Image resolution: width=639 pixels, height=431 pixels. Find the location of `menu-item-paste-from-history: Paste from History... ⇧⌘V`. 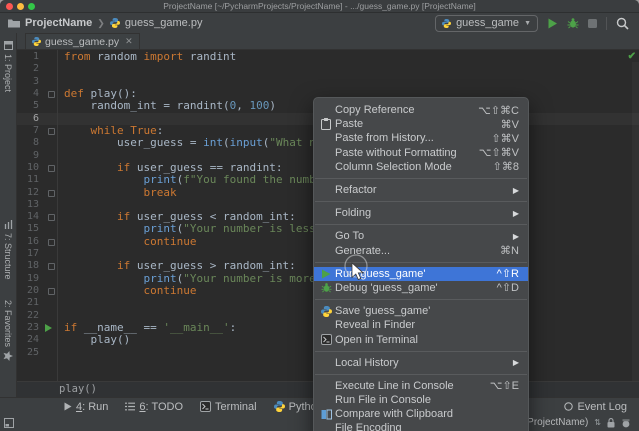

menu-item-paste-from-history: Paste from History... ⇧⌘V is located at coordinates (421, 138).